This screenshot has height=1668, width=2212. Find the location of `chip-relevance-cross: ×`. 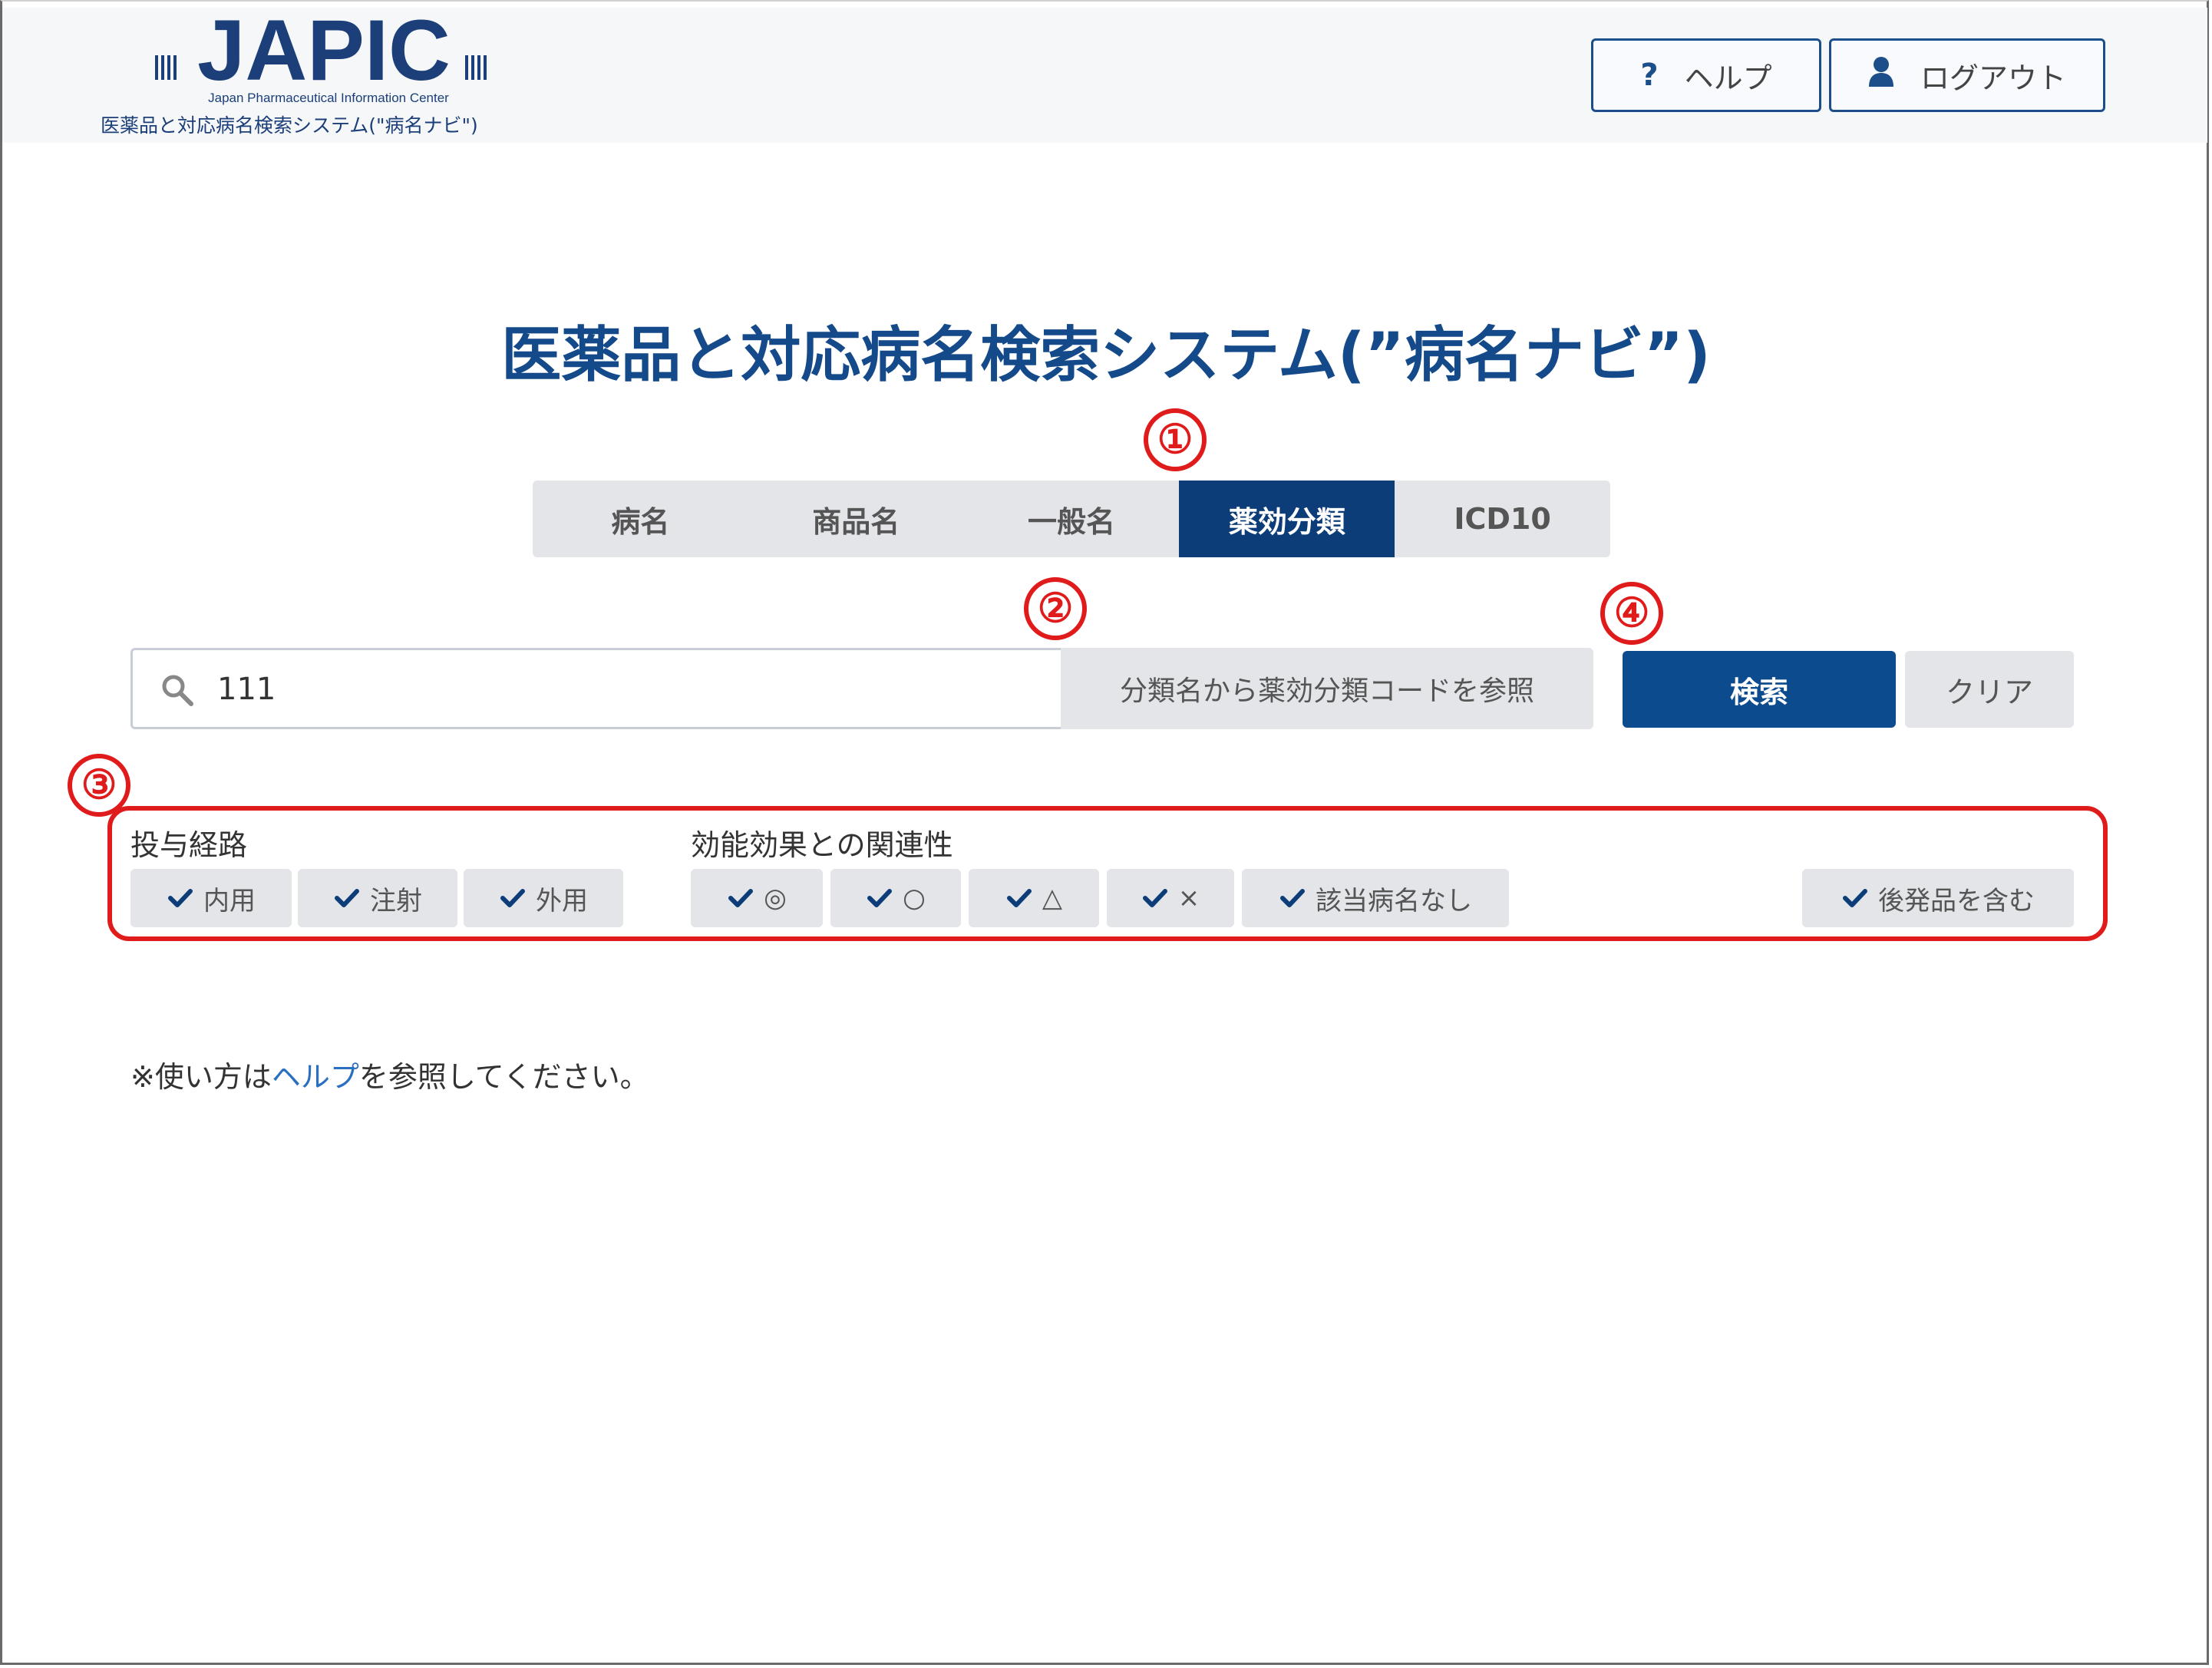

chip-relevance-cross: × is located at coordinates (1170, 898).